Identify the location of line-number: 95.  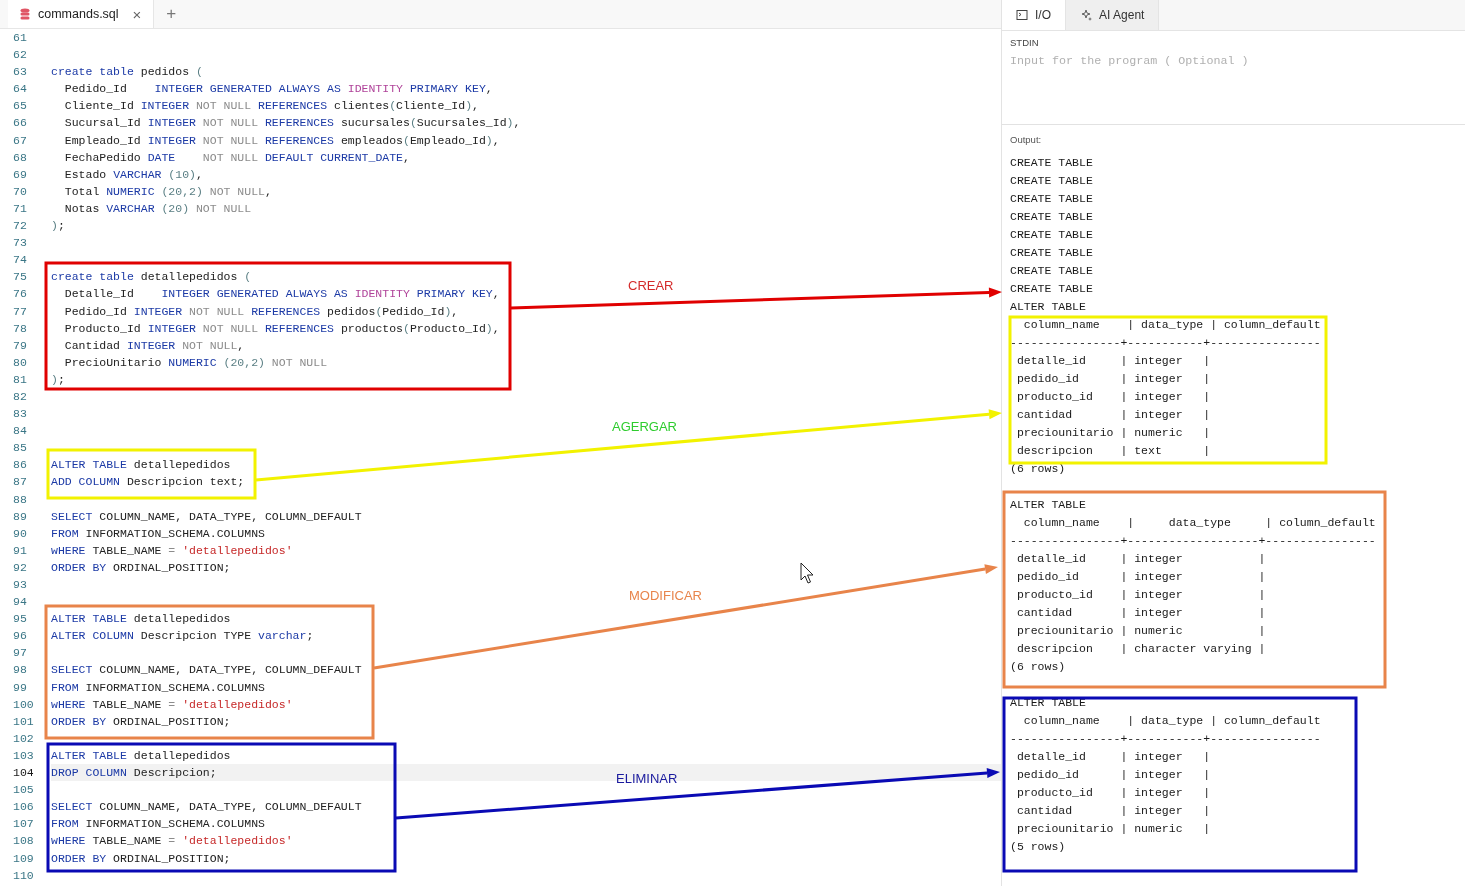
(20, 619).